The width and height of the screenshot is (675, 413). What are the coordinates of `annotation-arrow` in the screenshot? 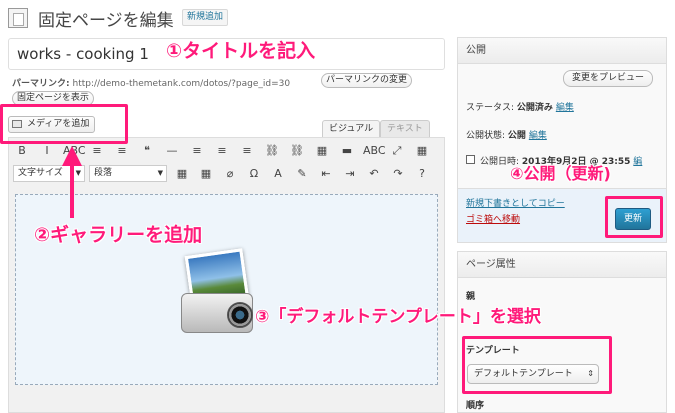 It's located at (72, 182).